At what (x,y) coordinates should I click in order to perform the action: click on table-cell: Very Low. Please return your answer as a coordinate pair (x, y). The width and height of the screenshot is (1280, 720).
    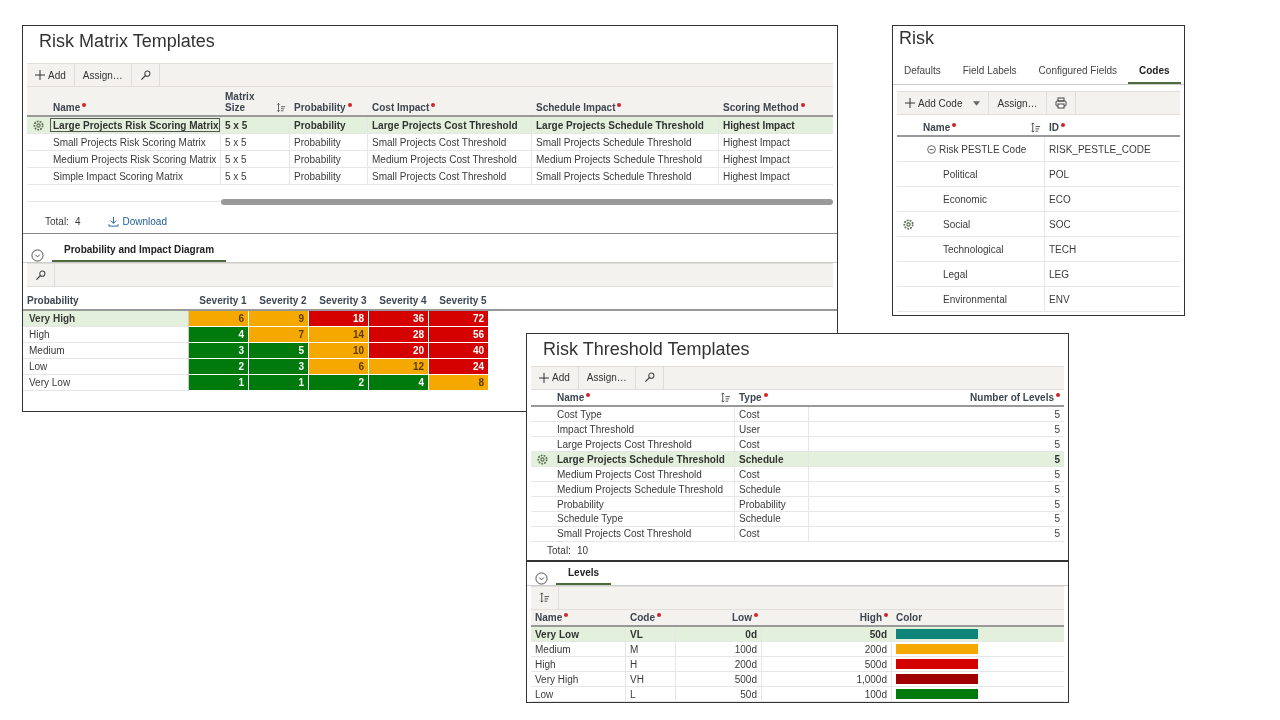
    Looking at the image, I should click on (578, 634).